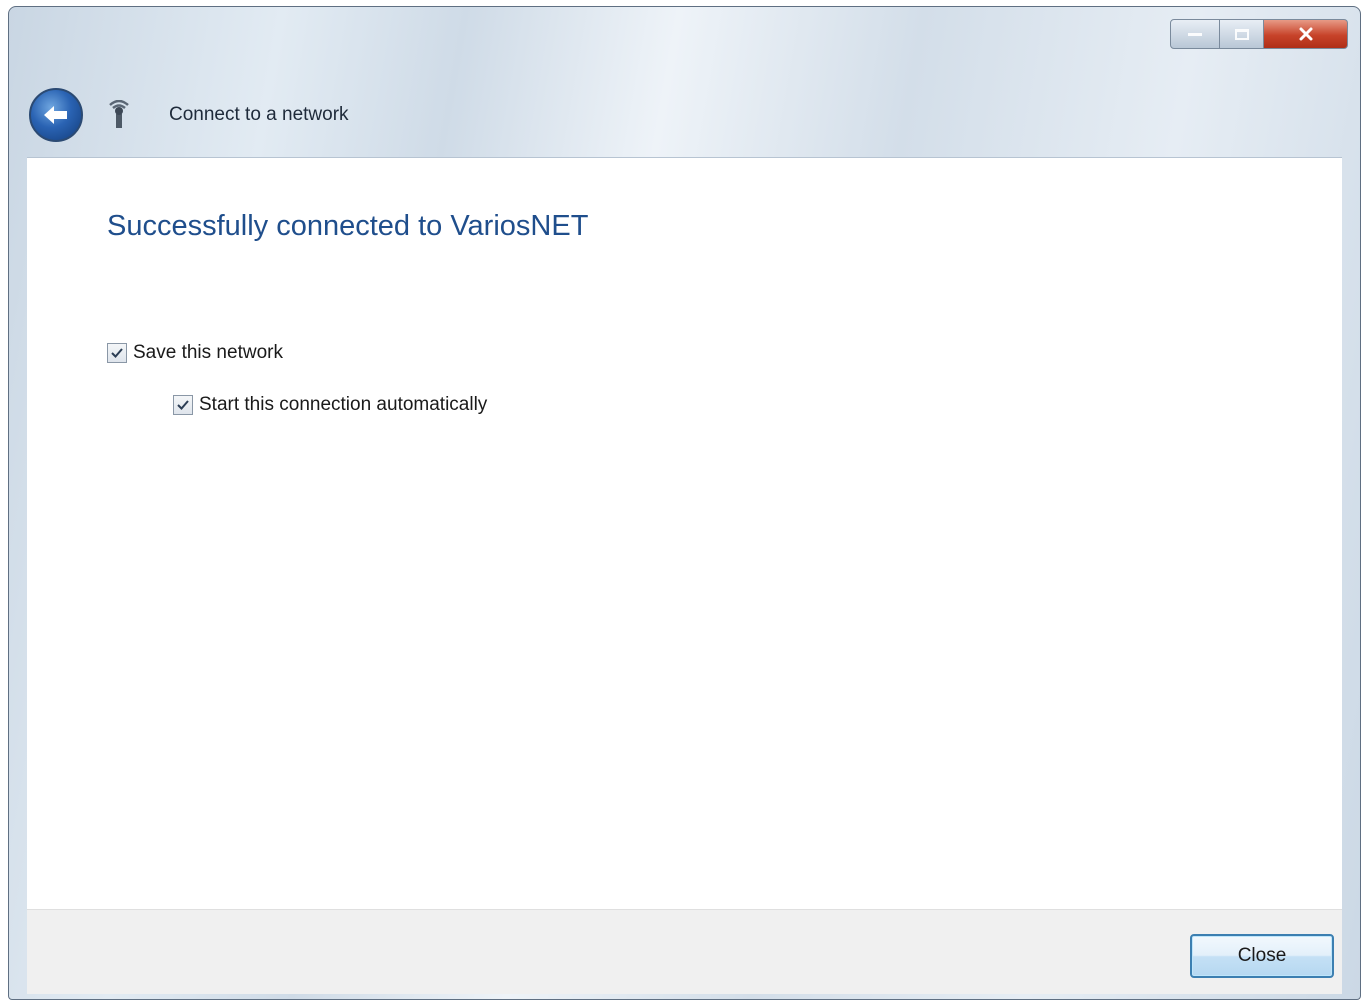 Image resolution: width=1369 pixels, height=1006 pixels. What do you see at coordinates (119, 115) in the screenshot?
I see `network-icon` at bounding box center [119, 115].